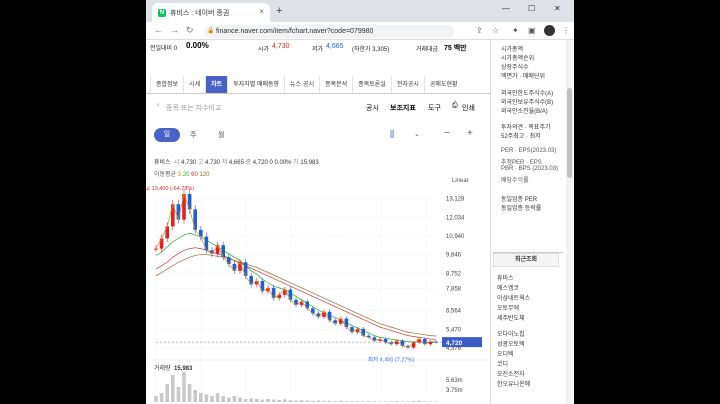  What do you see at coordinates (511, 333) in the screenshot?
I see `recent-item: 오다이노칩` at bounding box center [511, 333].